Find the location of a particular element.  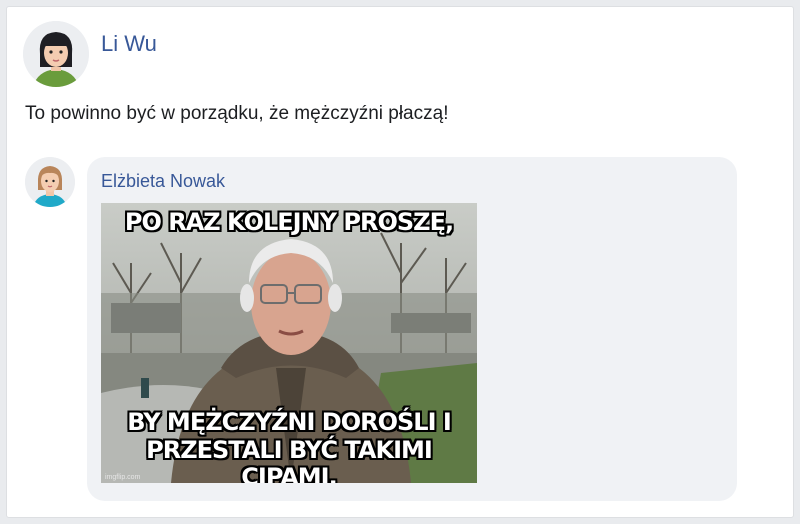

commenter-name-link: Elżbieta Nowak is located at coordinates (163, 181).